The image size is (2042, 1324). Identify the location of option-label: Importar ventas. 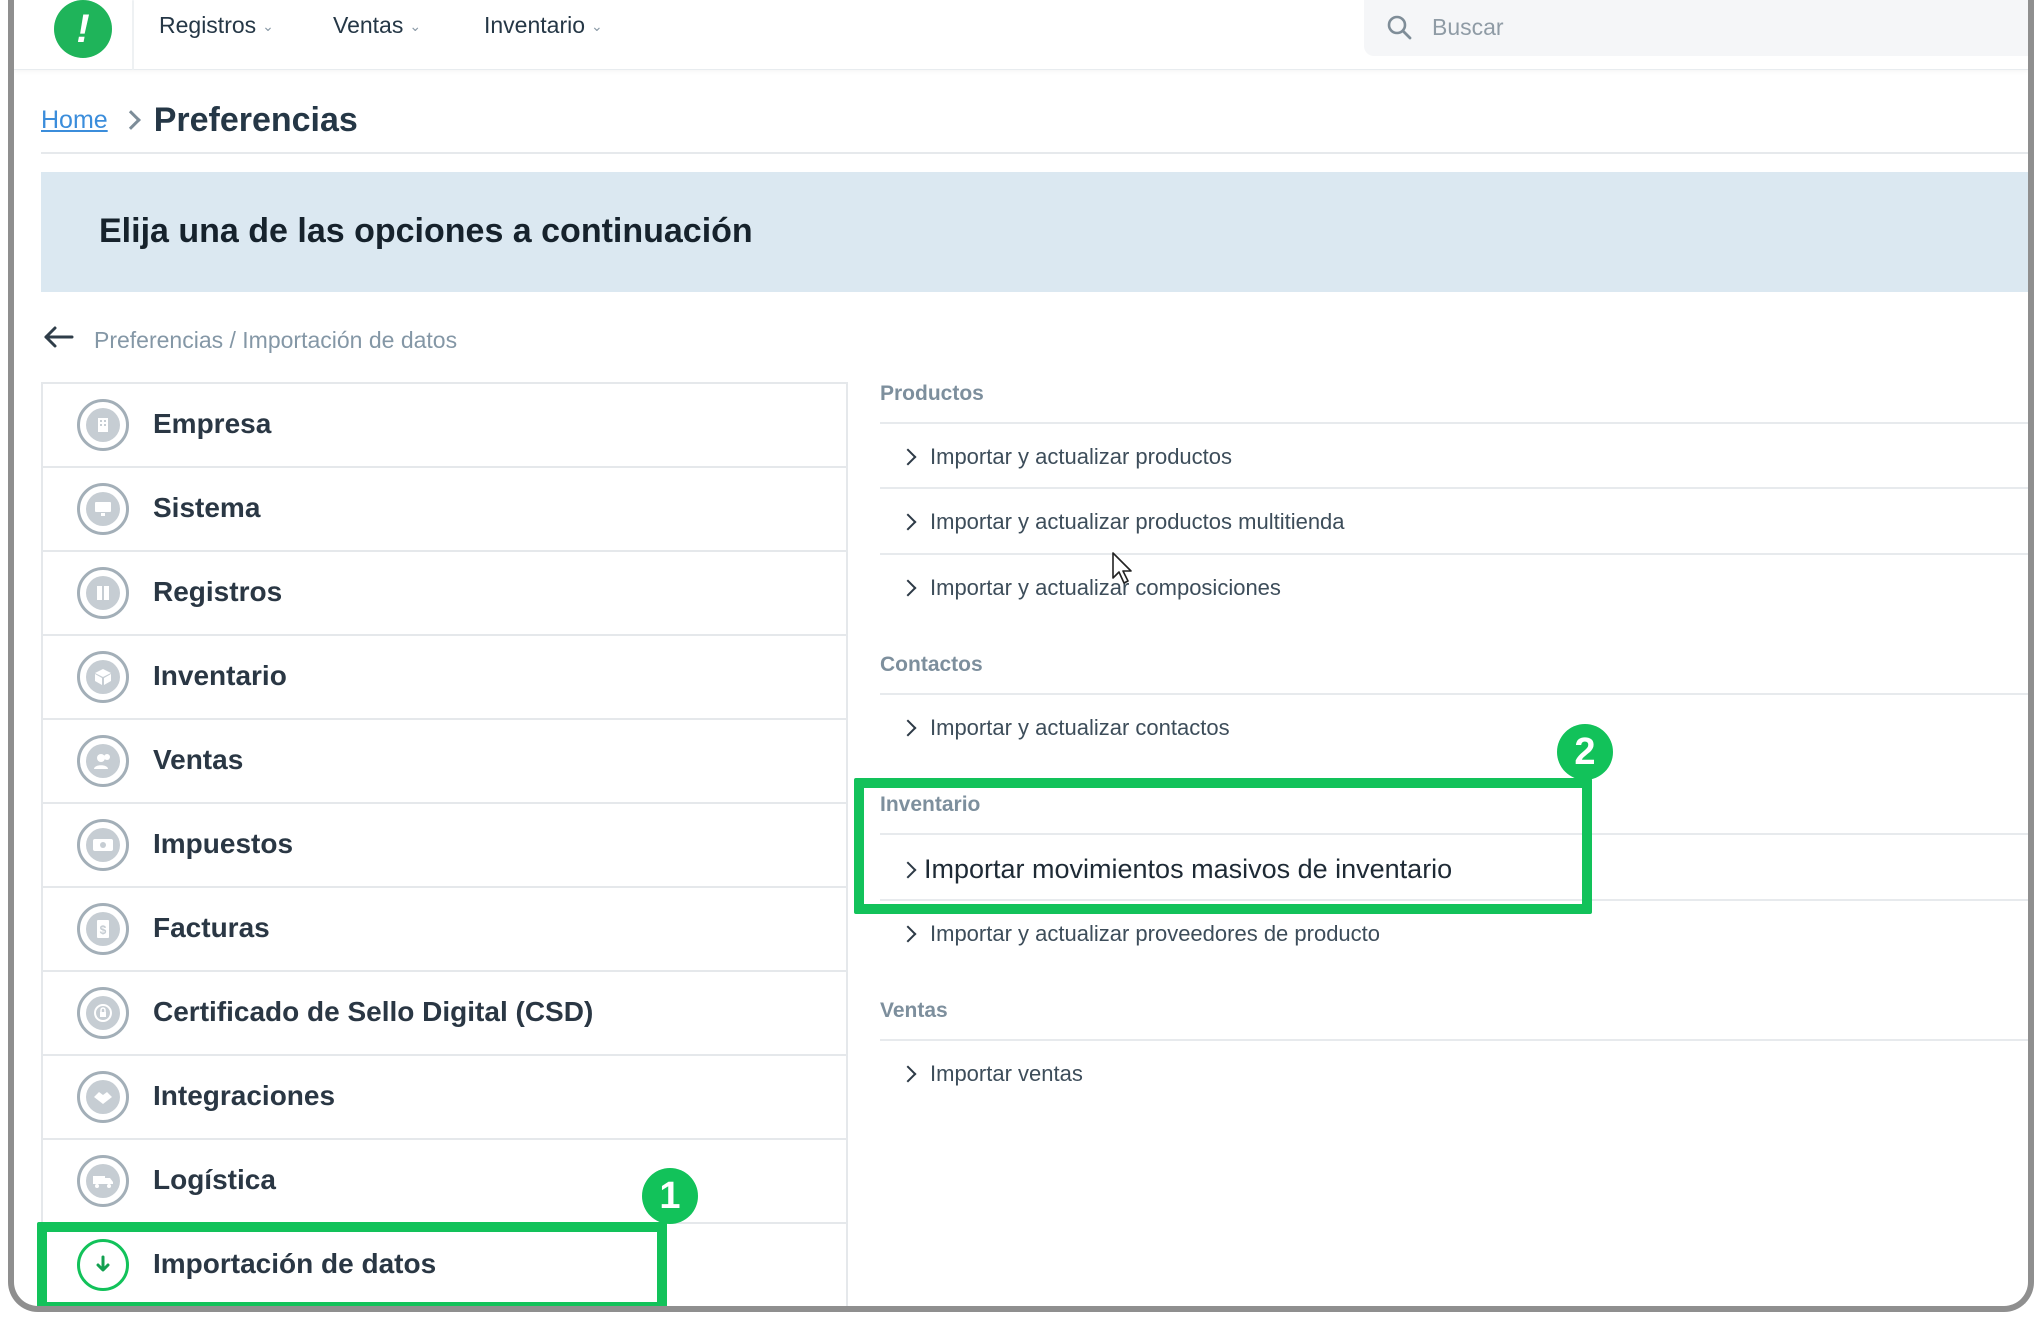
(1006, 1073).